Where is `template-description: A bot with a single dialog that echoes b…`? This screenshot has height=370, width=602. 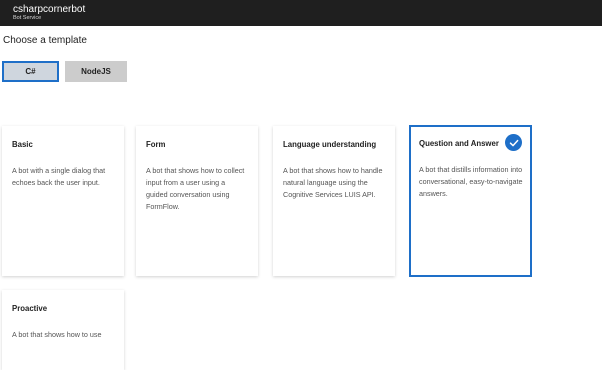 template-description: A bot with a single dialog that echoes b… is located at coordinates (59, 176).